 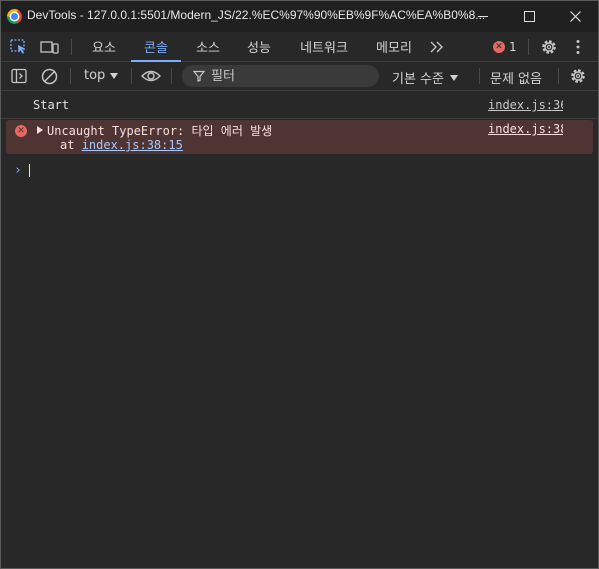 What do you see at coordinates (291, 76) in the screenshot?
I see `filter-input` at bounding box center [291, 76].